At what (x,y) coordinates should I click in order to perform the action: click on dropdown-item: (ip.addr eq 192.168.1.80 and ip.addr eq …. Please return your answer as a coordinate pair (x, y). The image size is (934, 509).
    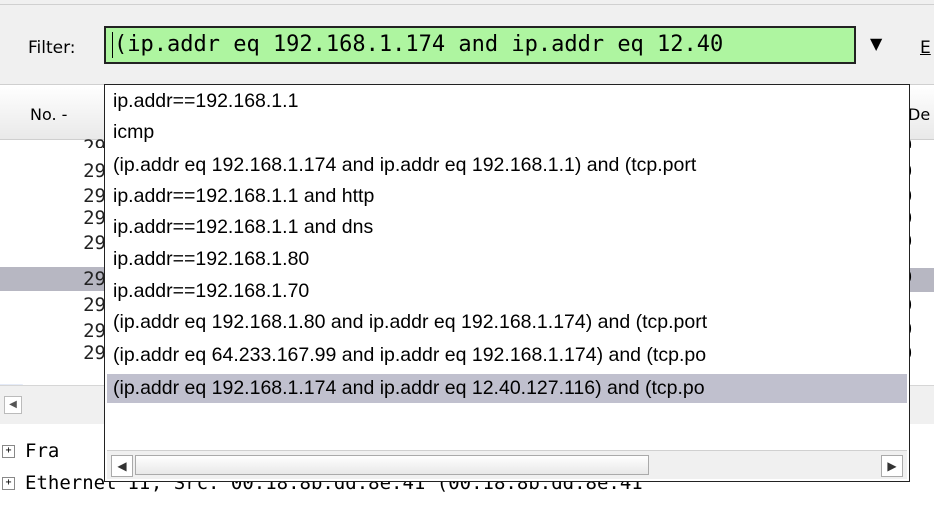
    Looking at the image, I should click on (508, 322).